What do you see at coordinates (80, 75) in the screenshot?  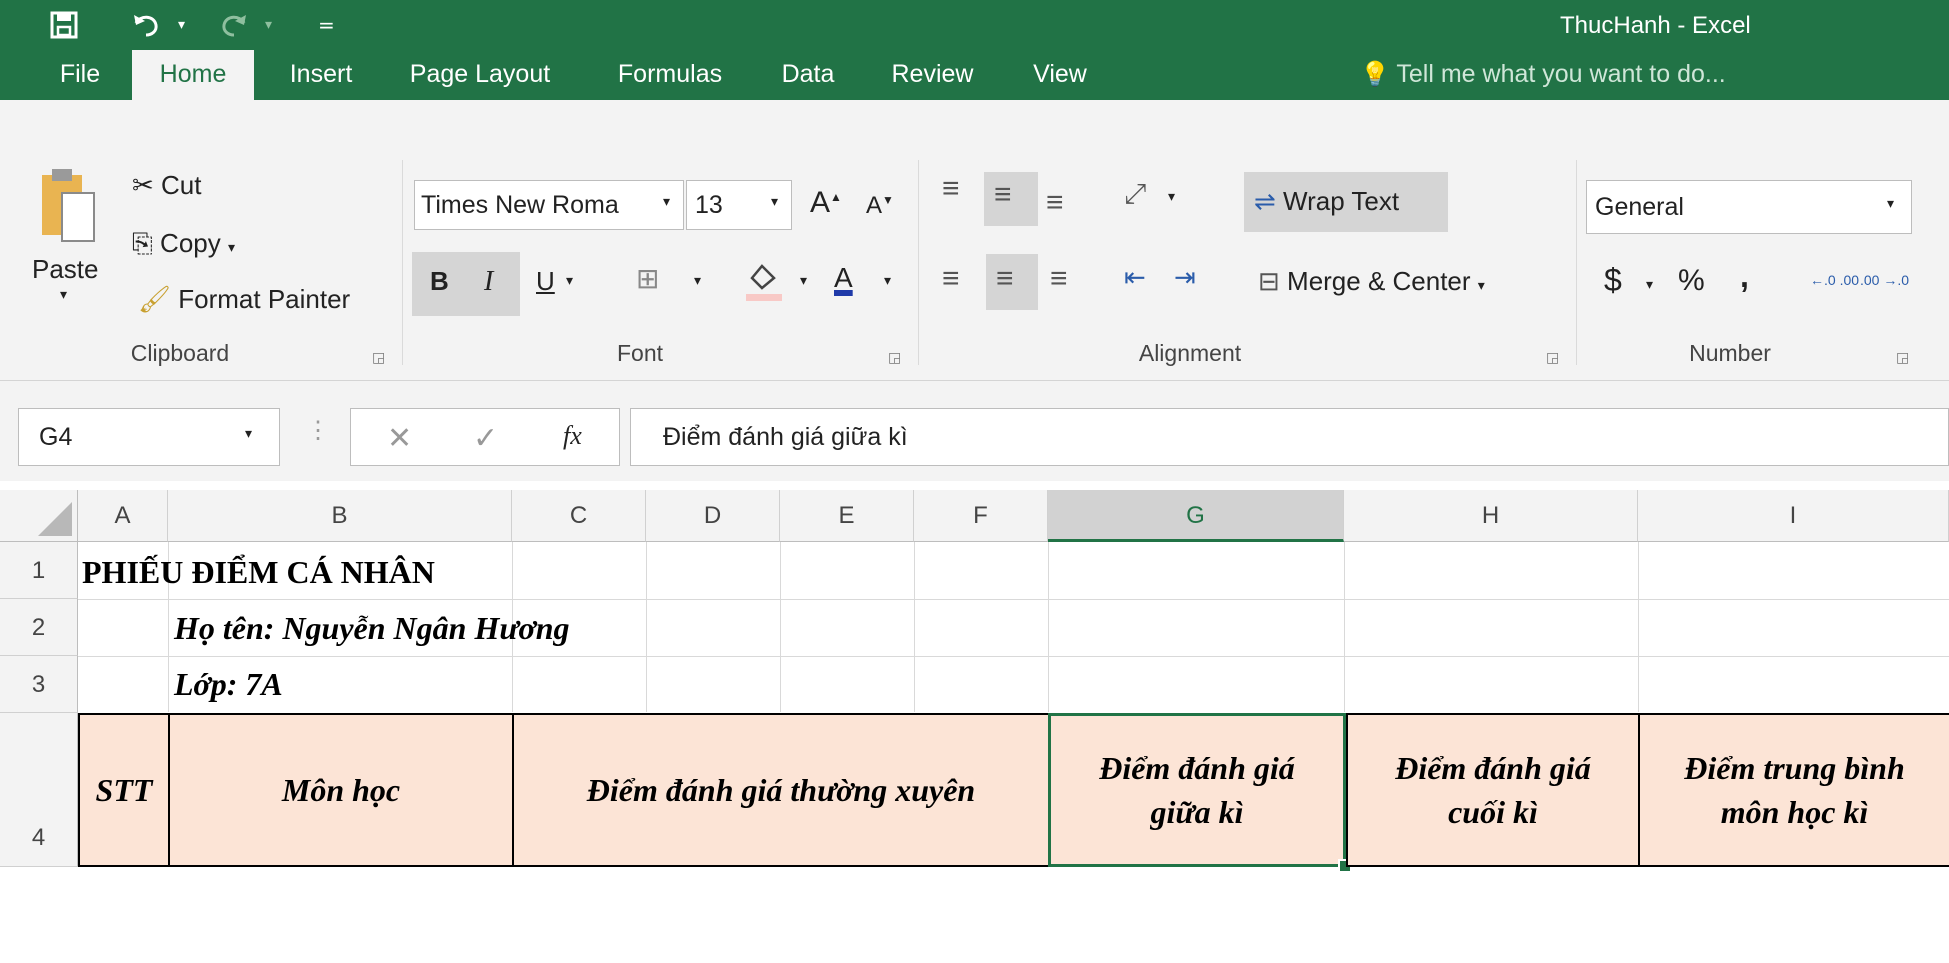 I see `tab-file: File` at bounding box center [80, 75].